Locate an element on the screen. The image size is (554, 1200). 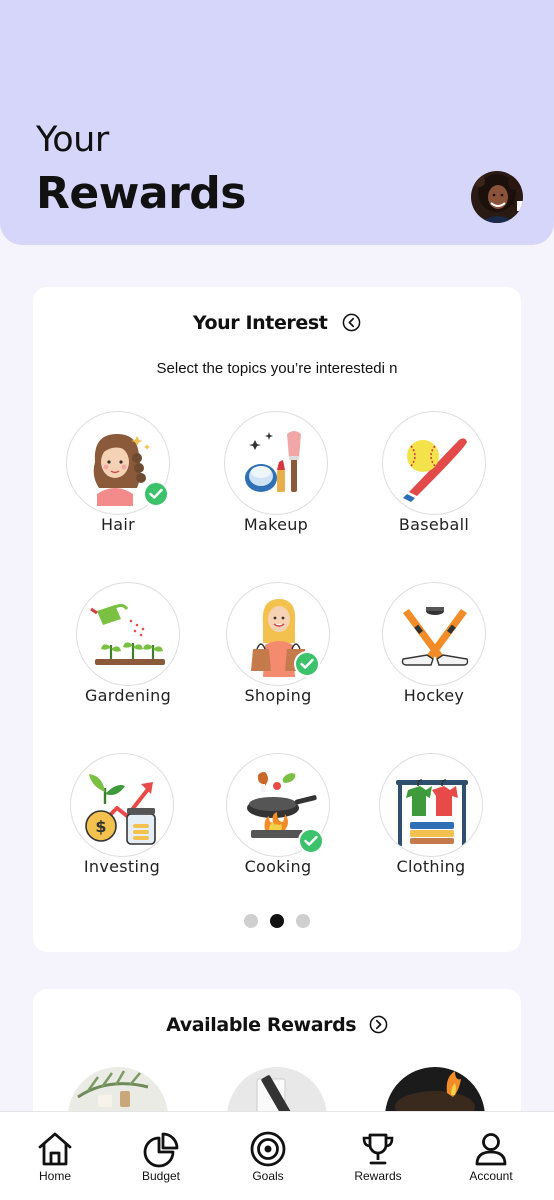
interest-subtitle: Select the topics you’re interestedi n is located at coordinates (277, 368).